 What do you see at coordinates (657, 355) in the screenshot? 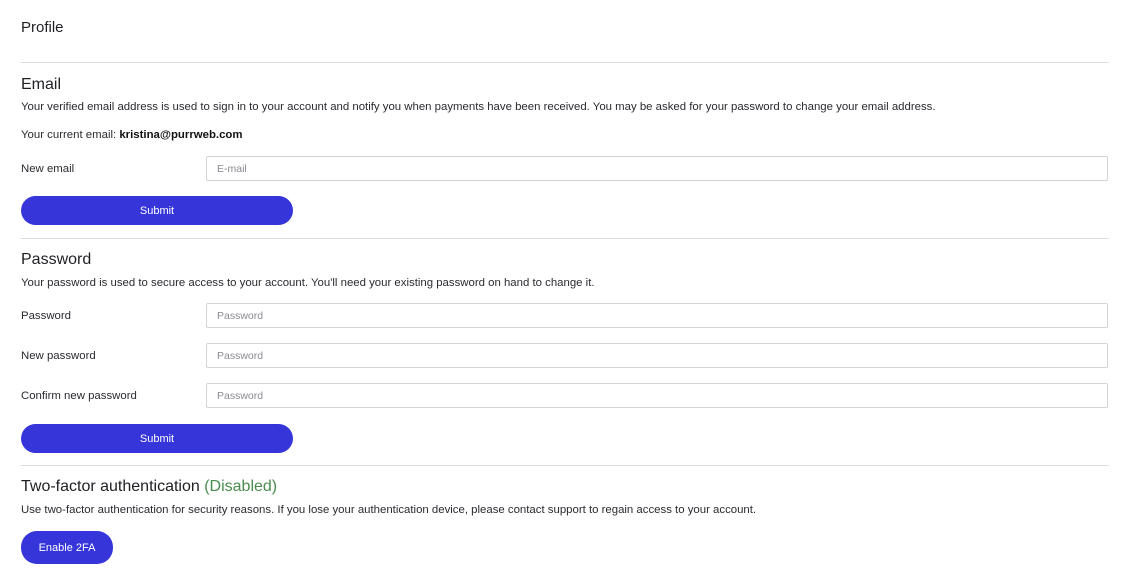
I see `new-password-input` at bounding box center [657, 355].